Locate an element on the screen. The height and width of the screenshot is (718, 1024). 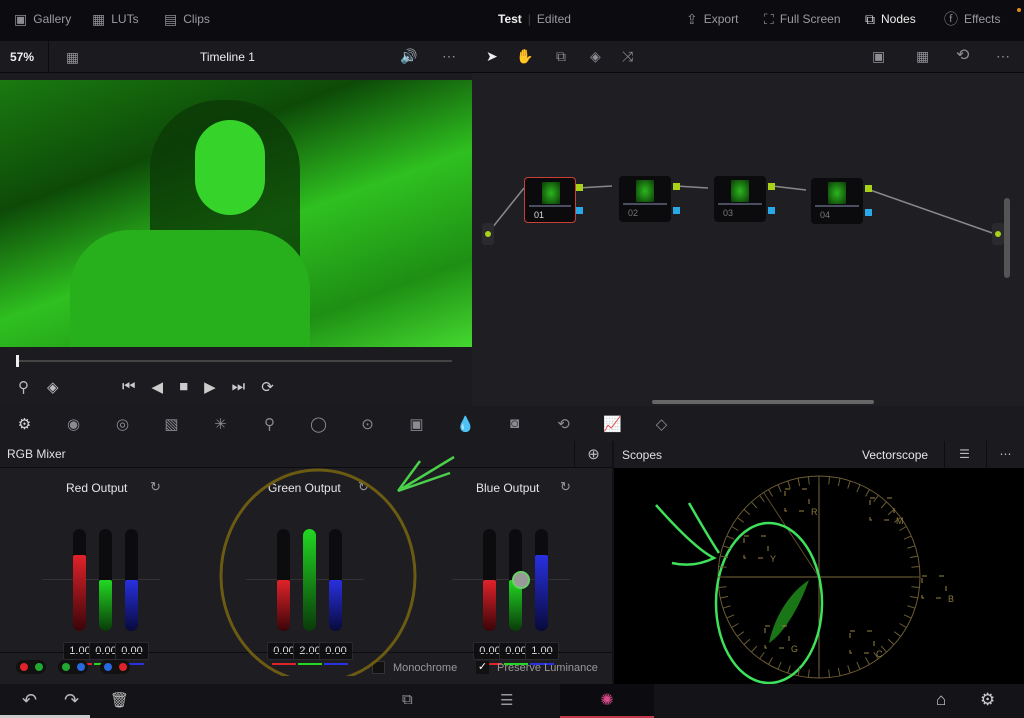
trash-icon: 🗑 is located at coordinates (119, 700).